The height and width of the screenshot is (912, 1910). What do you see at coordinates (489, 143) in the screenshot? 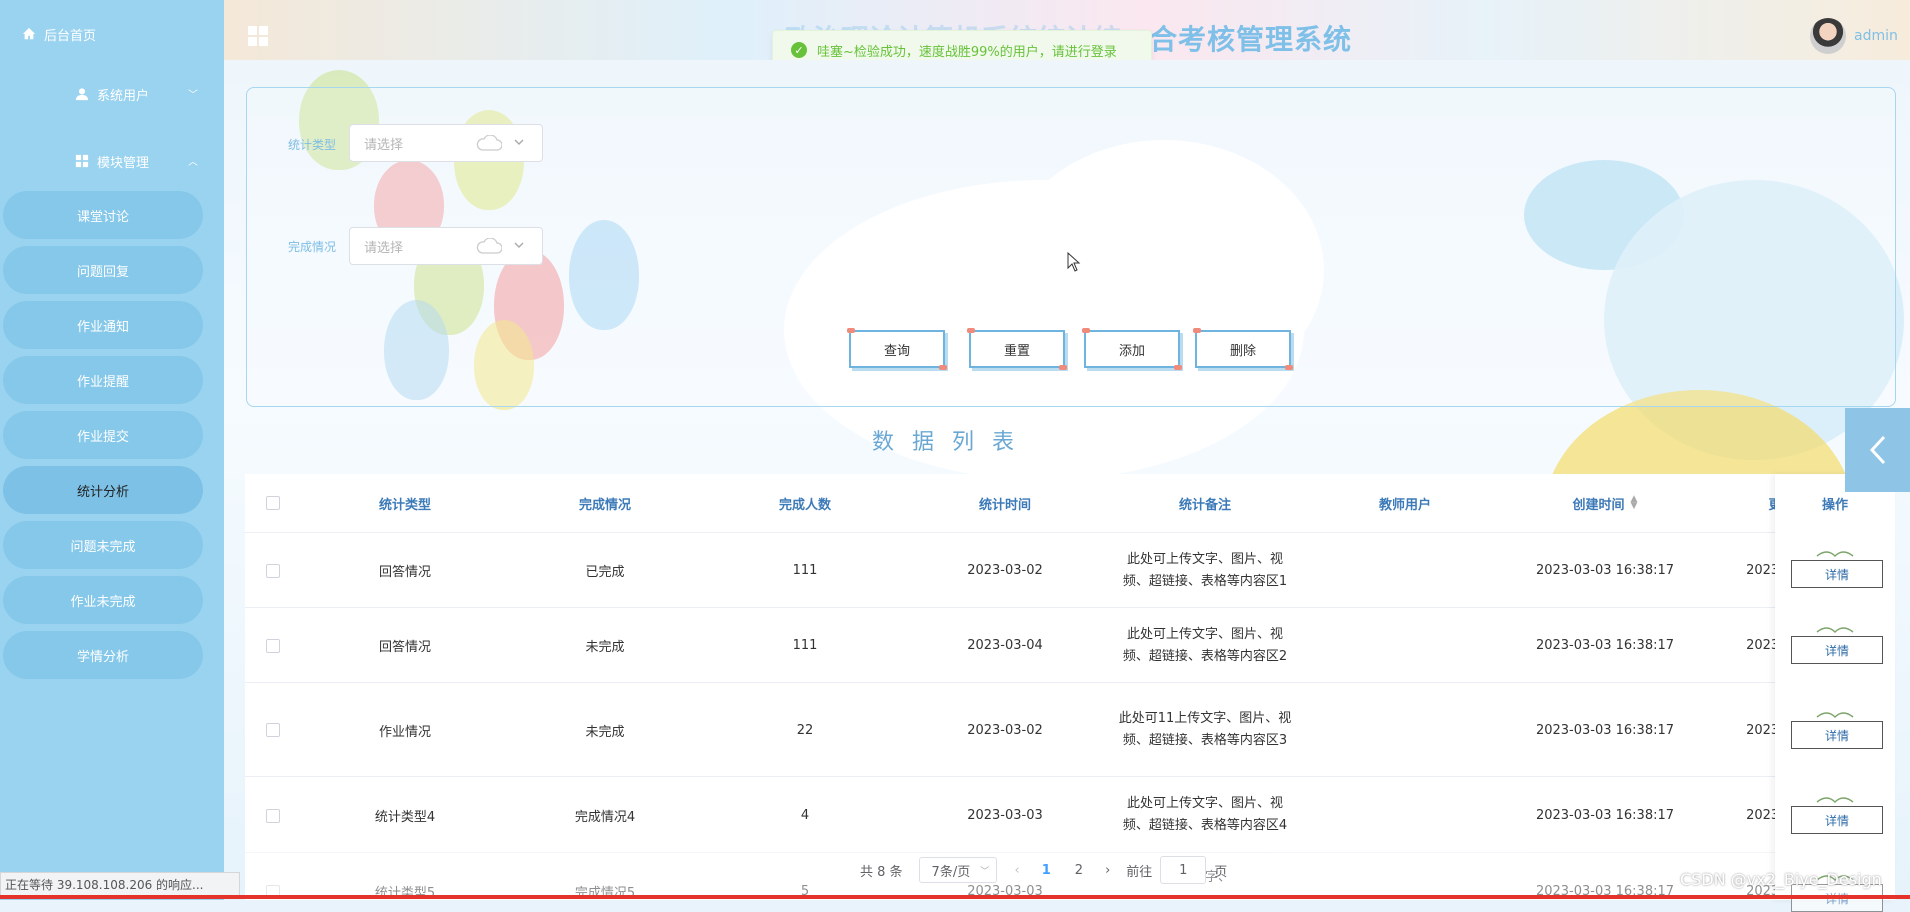
I see `cloud-icon` at bounding box center [489, 143].